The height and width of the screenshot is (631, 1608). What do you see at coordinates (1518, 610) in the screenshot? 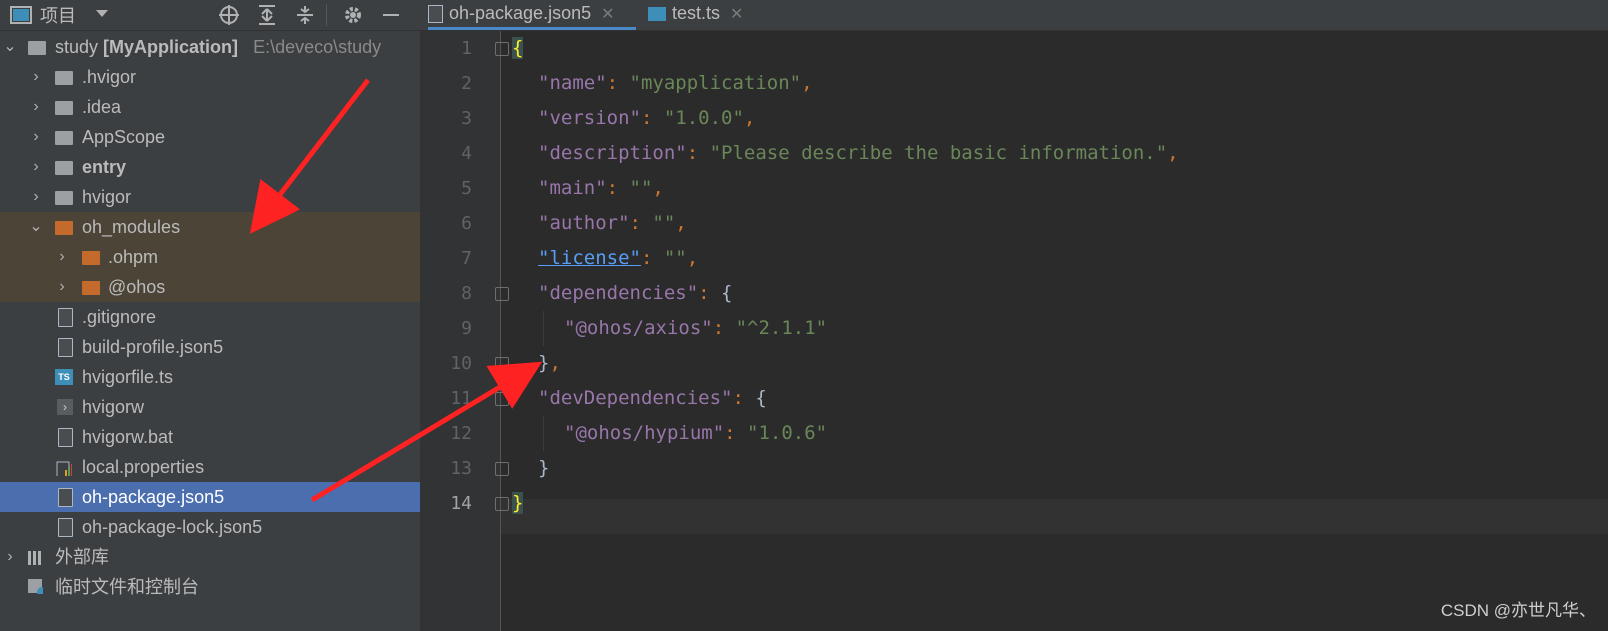
I see `watermark: CSDN @亦世凡华、` at bounding box center [1518, 610].